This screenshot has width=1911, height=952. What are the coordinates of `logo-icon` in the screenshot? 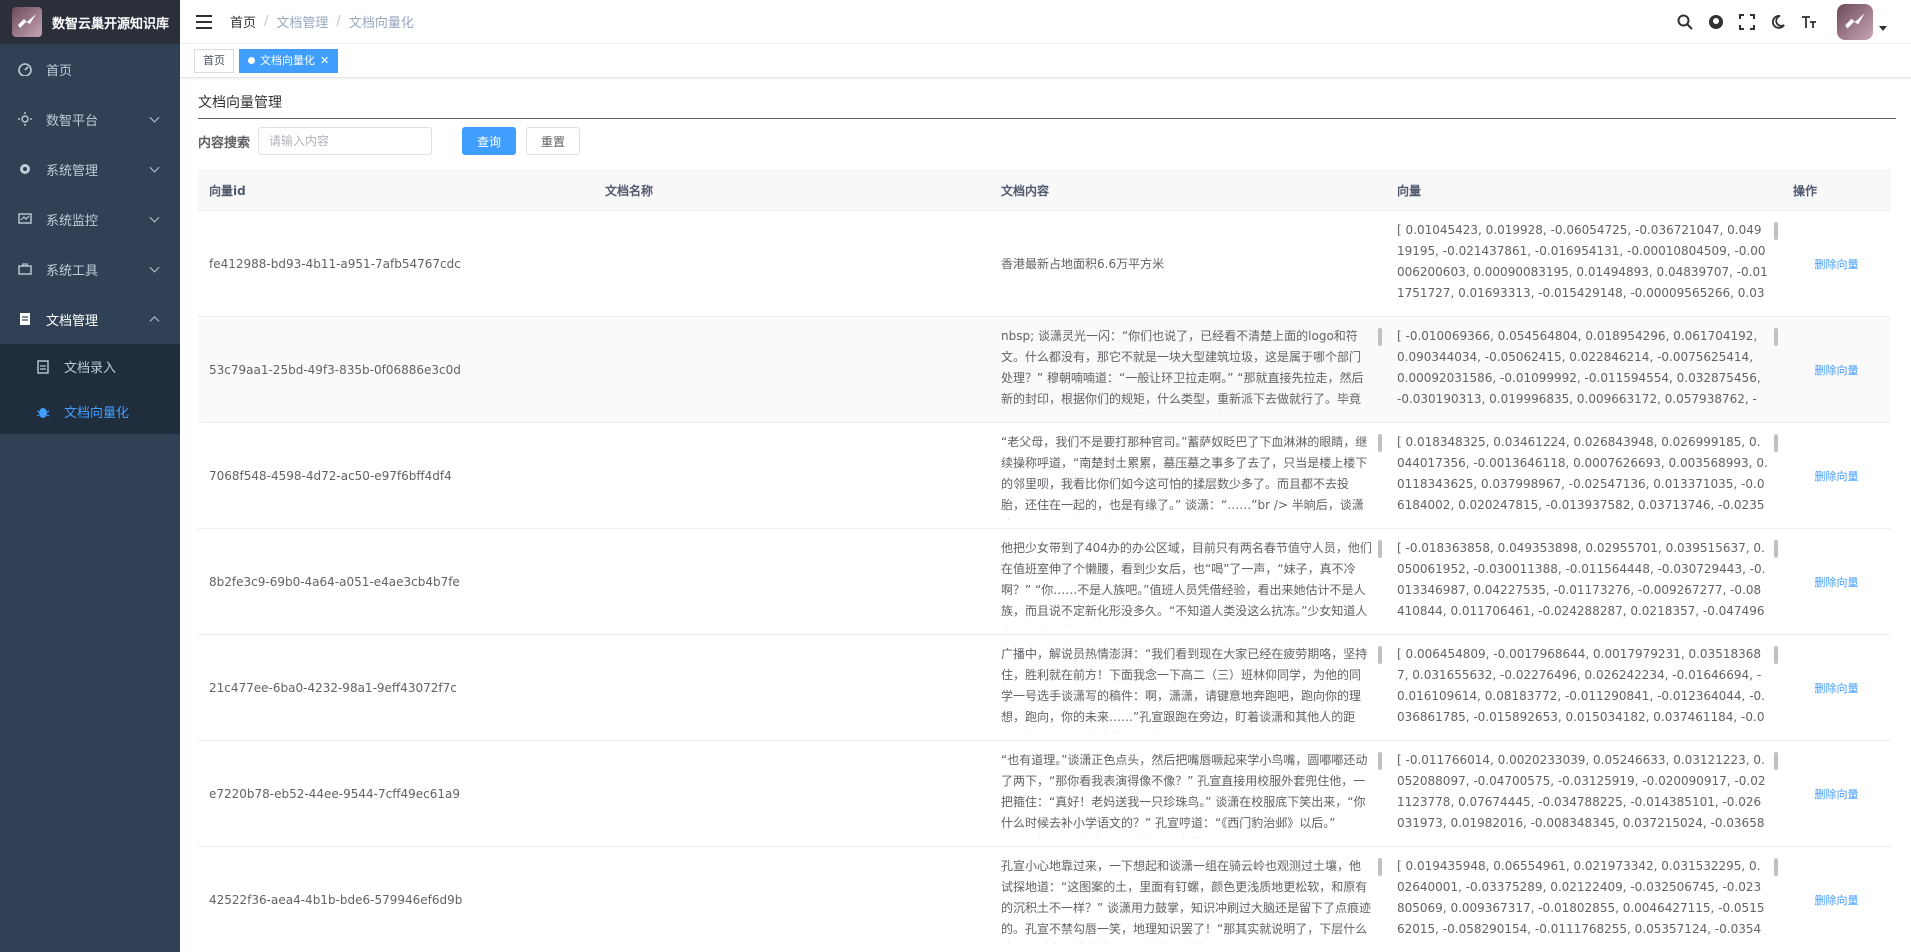 It's located at (27, 22).